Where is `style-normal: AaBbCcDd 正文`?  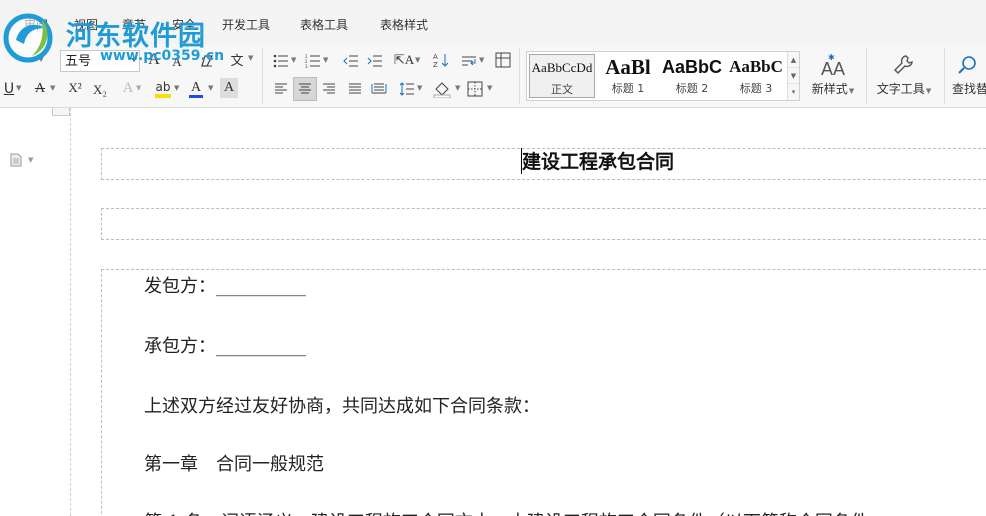
style-normal: AaBbCcDd 正文 is located at coordinates (562, 76).